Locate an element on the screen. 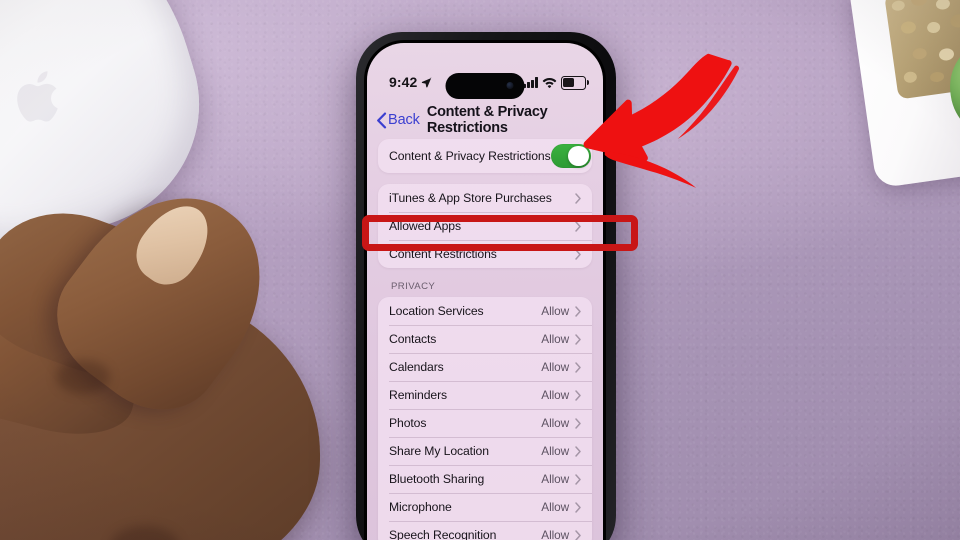 This screenshot has height=540, width=960. row-share-my-location: Share My Location Allow is located at coordinates (485, 451).